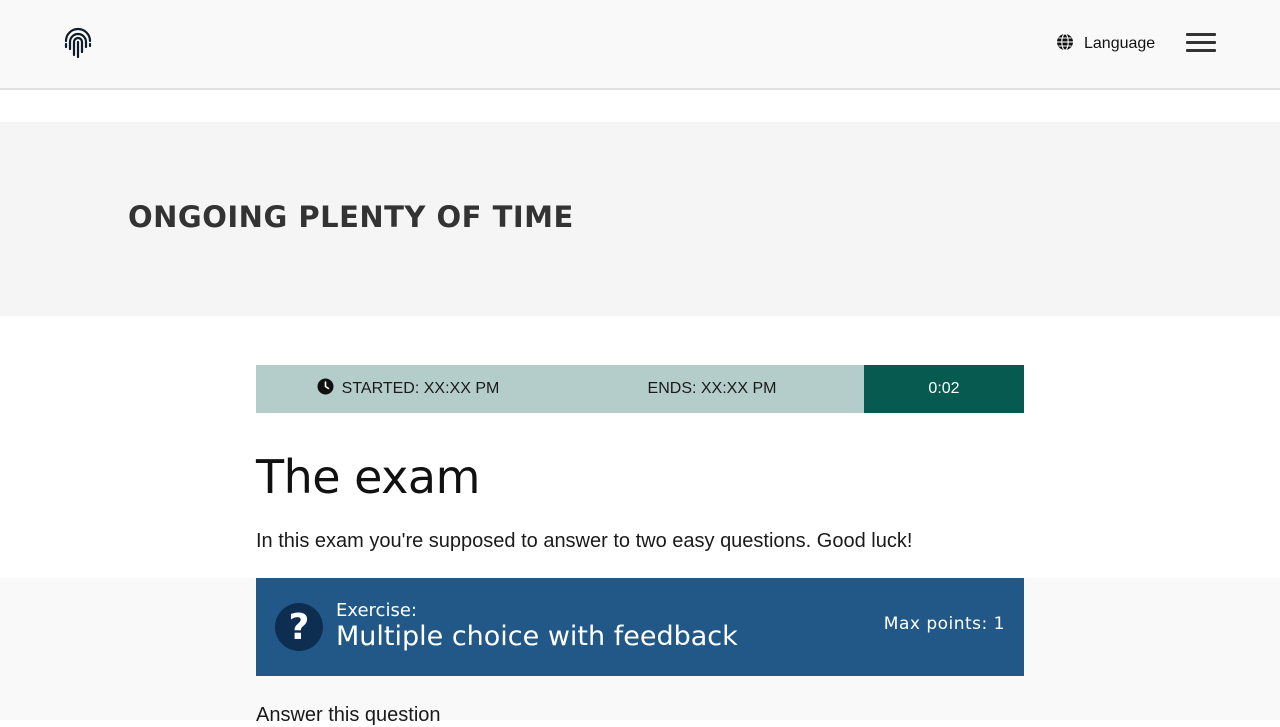 The image size is (1280, 727). What do you see at coordinates (537, 636) in the screenshot?
I see `exercise-name: Multiple choice with feedback` at bounding box center [537, 636].